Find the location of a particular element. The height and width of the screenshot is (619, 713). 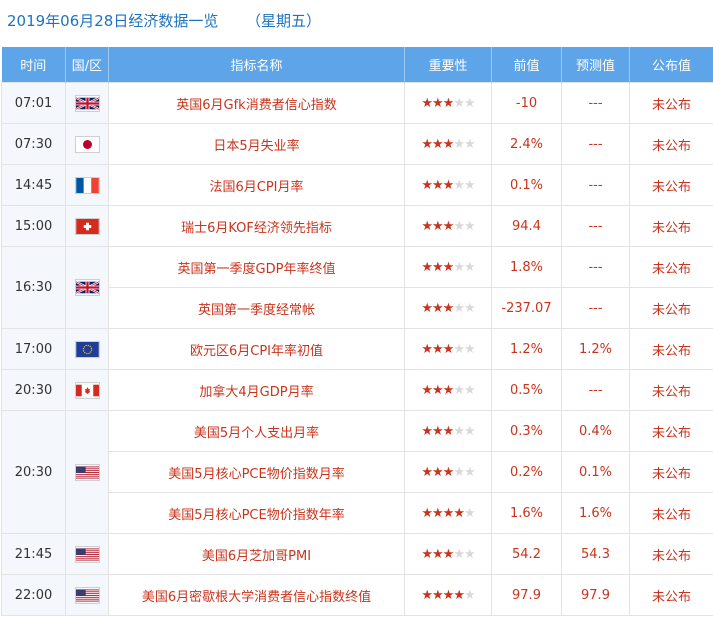

column-header-forecast: 预测值 is located at coordinates (595, 65).